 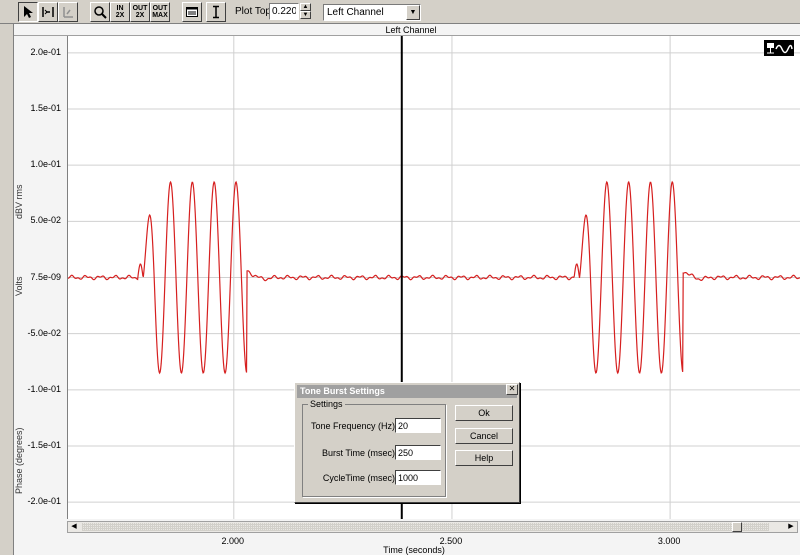 What do you see at coordinates (254, 11) in the screenshot?
I see `plot-top-label: Plot Top:` at bounding box center [254, 11].